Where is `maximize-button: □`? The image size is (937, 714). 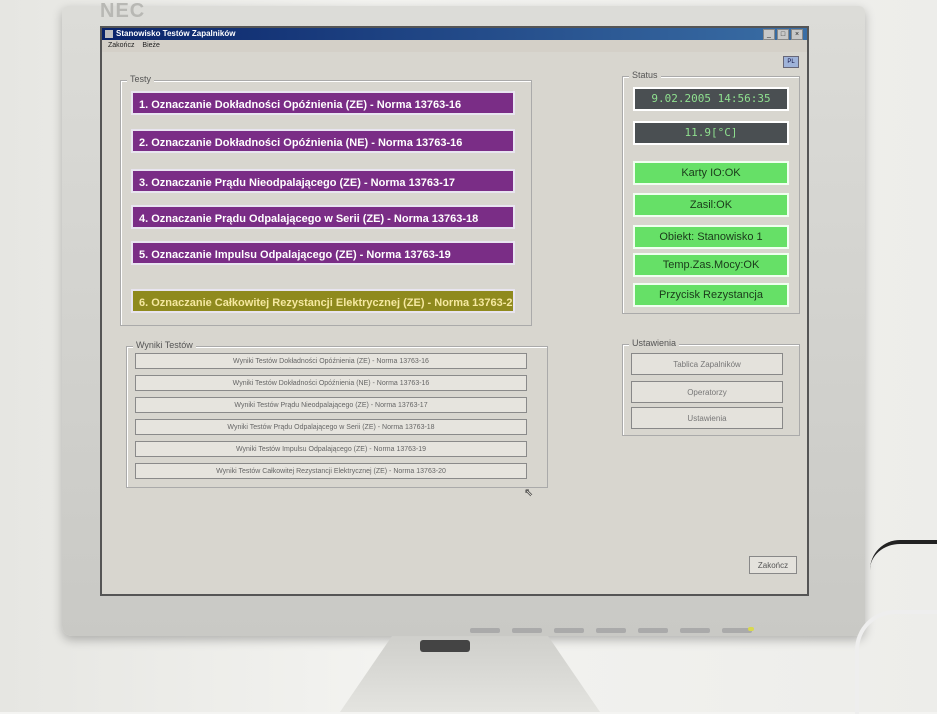 maximize-button: □ is located at coordinates (783, 34).